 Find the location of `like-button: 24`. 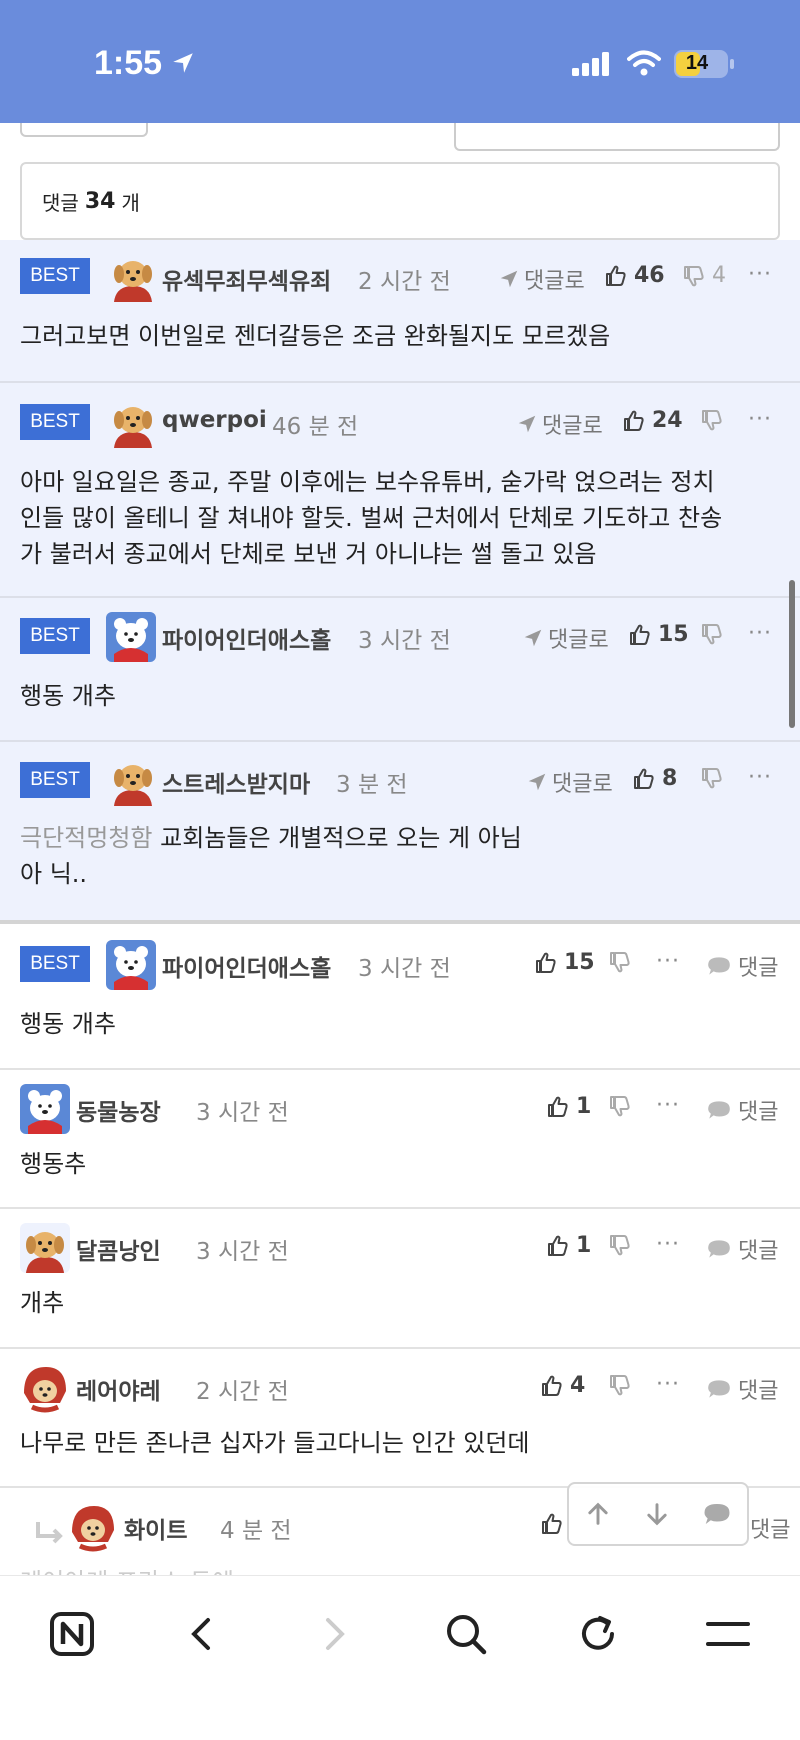

like-button: 24 is located at coordinates (652, 420).